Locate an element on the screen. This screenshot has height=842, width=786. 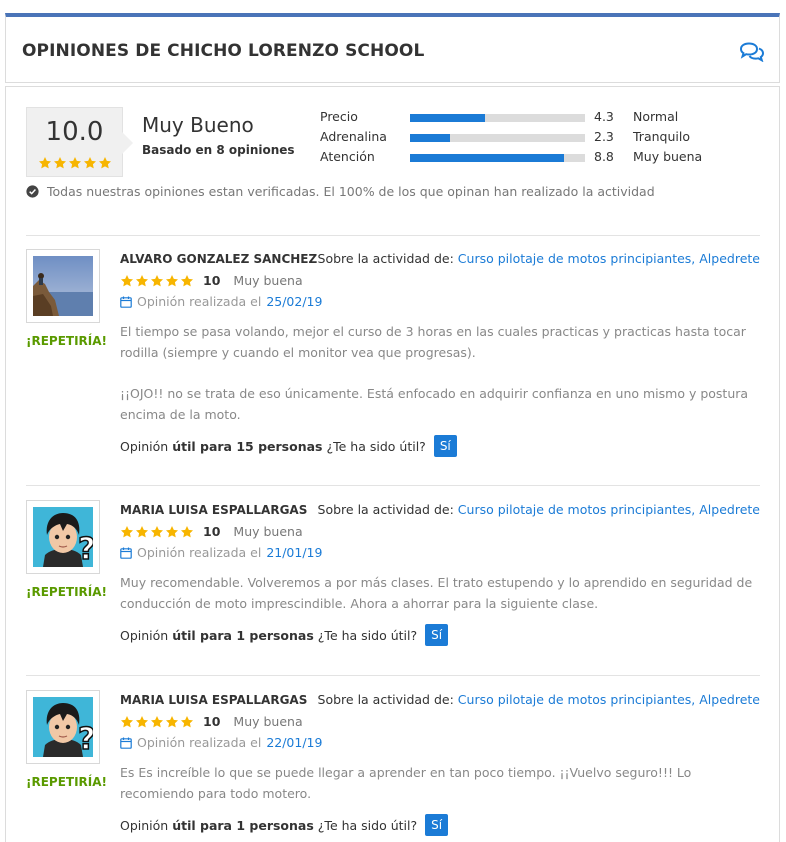
avatar is located at coordinates (63, 286).